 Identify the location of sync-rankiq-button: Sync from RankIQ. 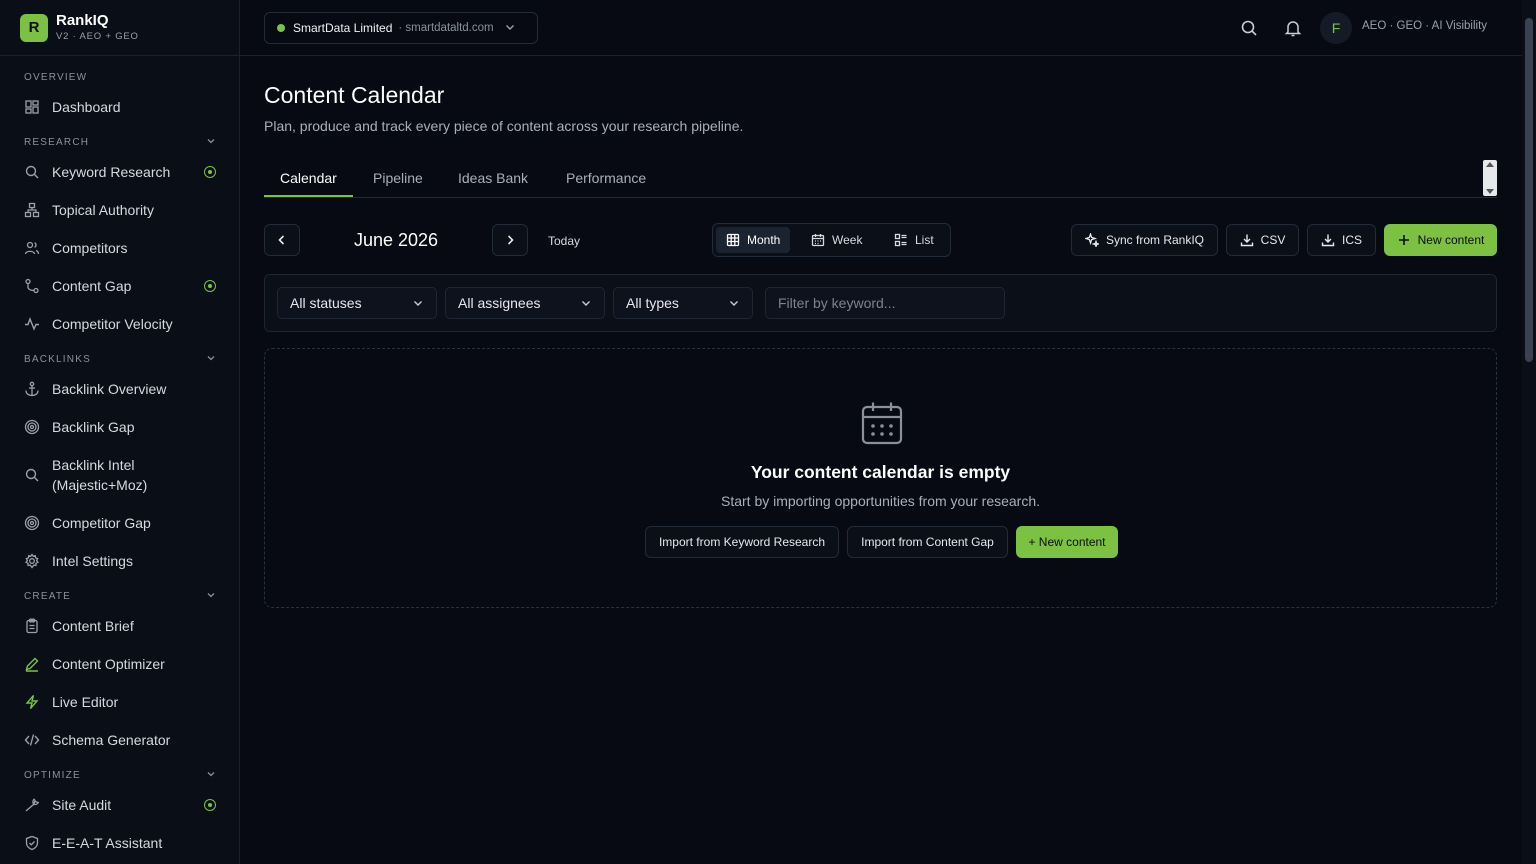
(1144, 240).